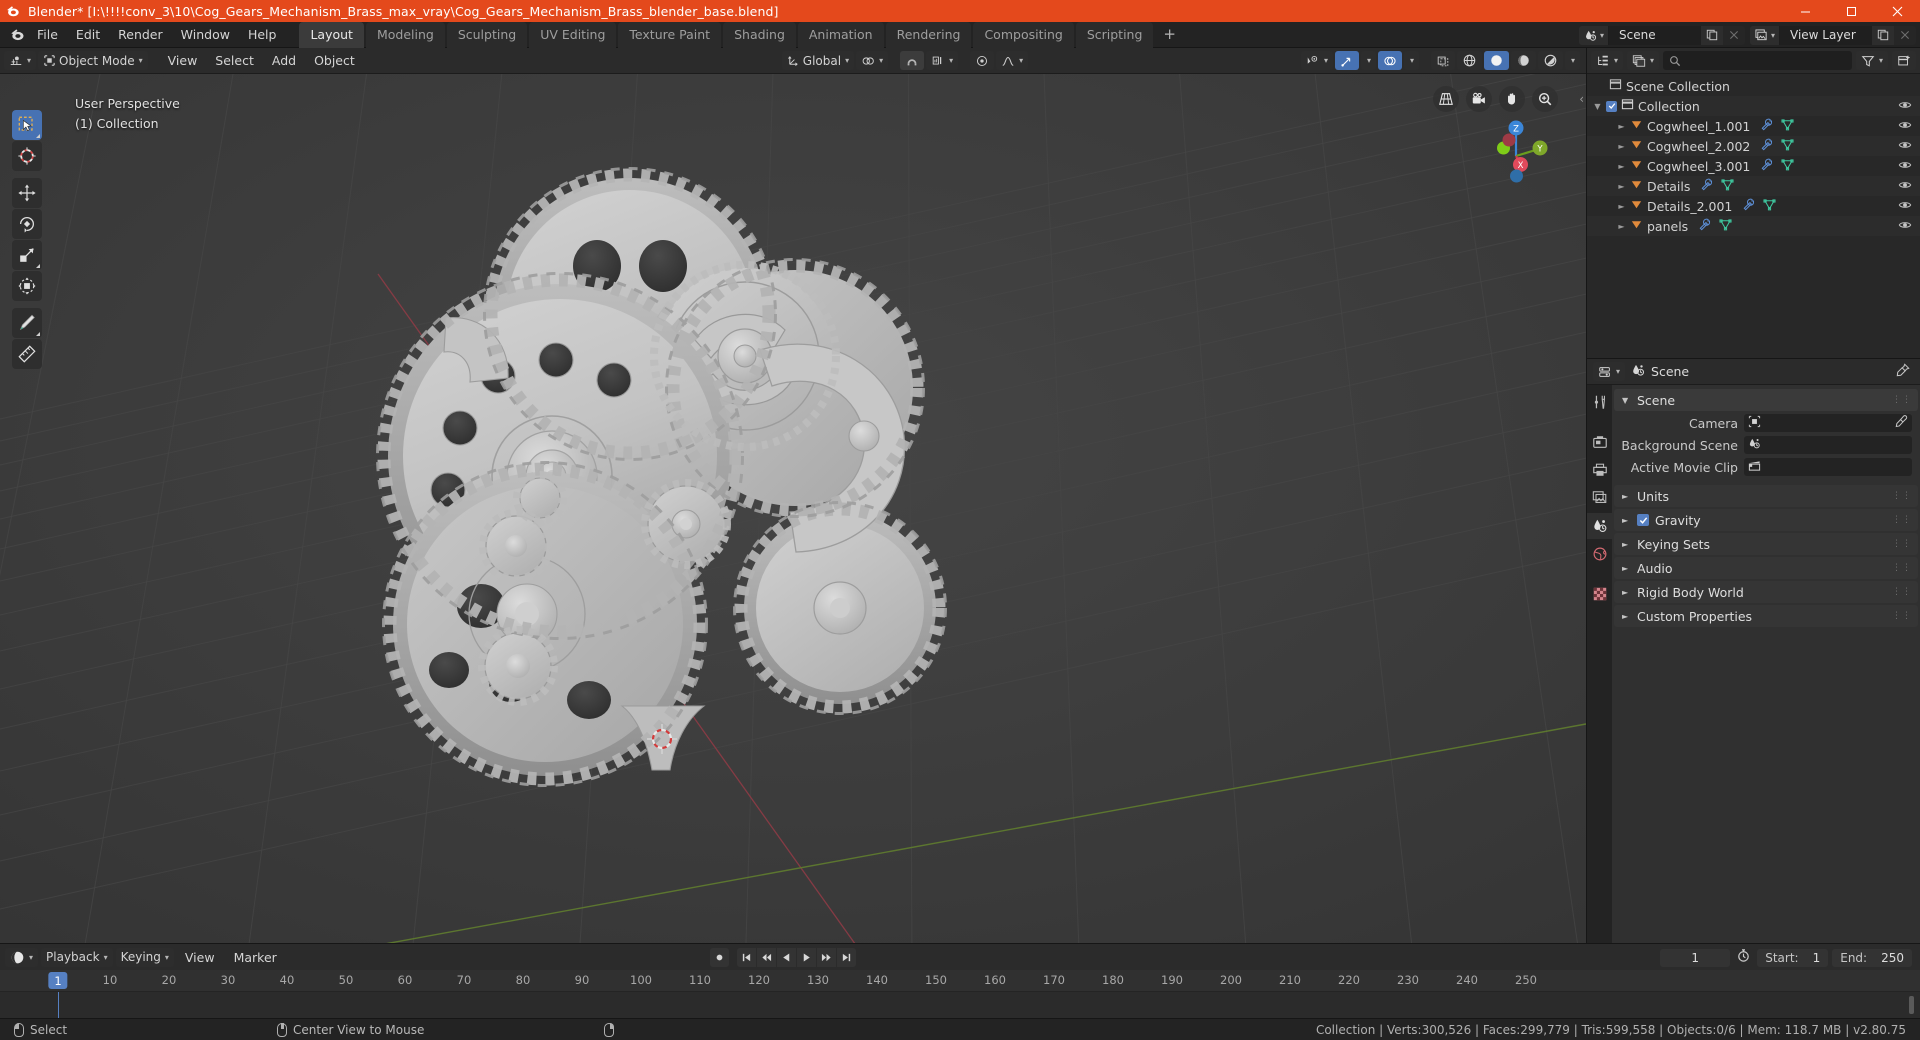 Image resolution: width=1920 pixels, height=1040 pixels. What do you see at coordinates (1766, 568) in the screenshot?
I see `audio-panel-header: ► Audio ⋮⋮` at bounding box center [1766, 568].